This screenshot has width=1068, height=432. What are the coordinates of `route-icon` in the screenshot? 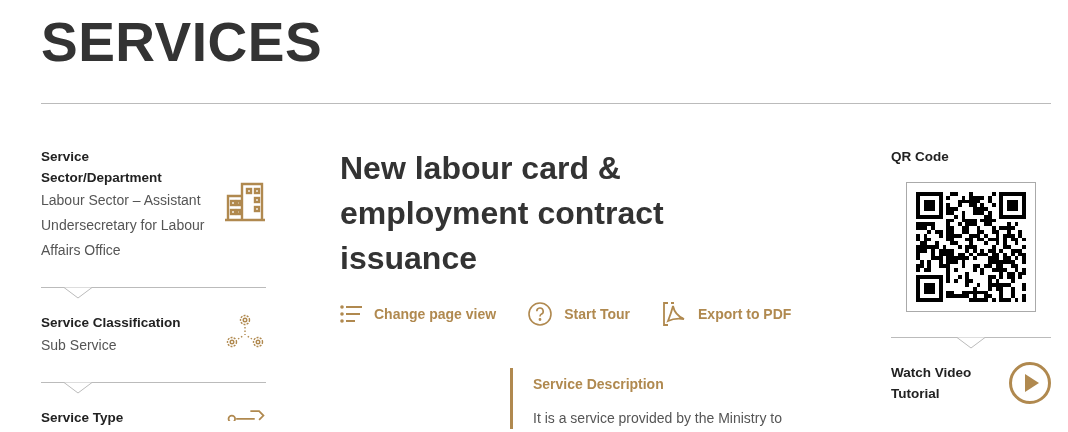 It's located at (246, 415).